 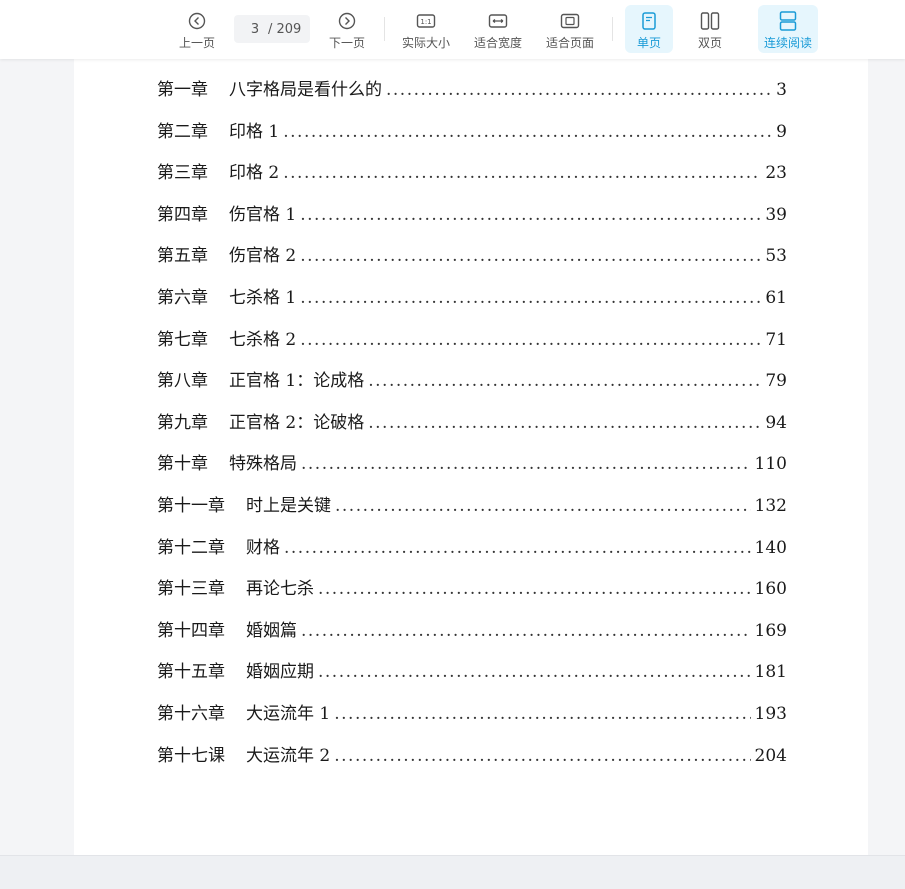 I want to click on toc-chapter-number: 第十章, so click(x=182, y=464).